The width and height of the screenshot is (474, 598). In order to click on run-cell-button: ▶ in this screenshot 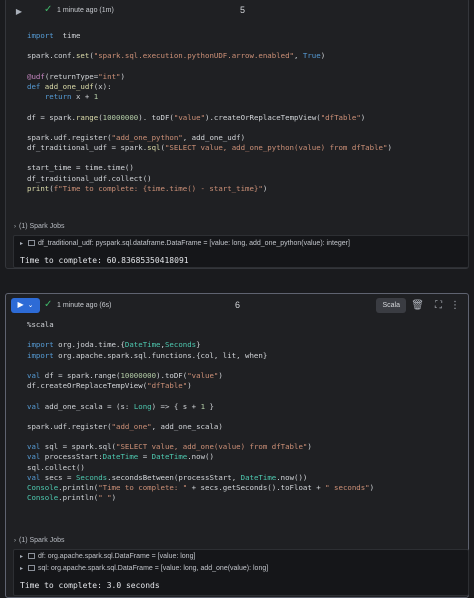, I will do `click(19, 12)`.